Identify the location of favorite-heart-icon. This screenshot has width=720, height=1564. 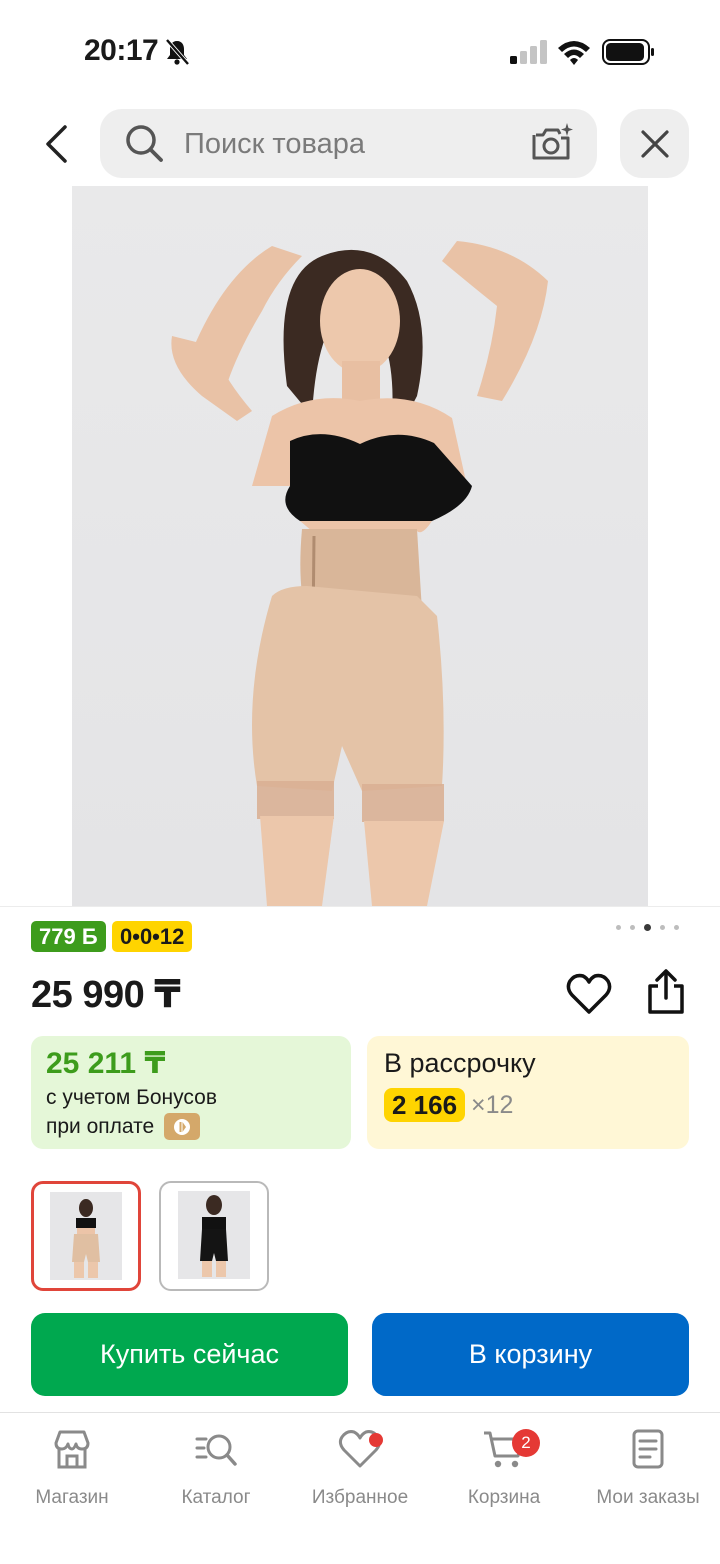
(589, 994).